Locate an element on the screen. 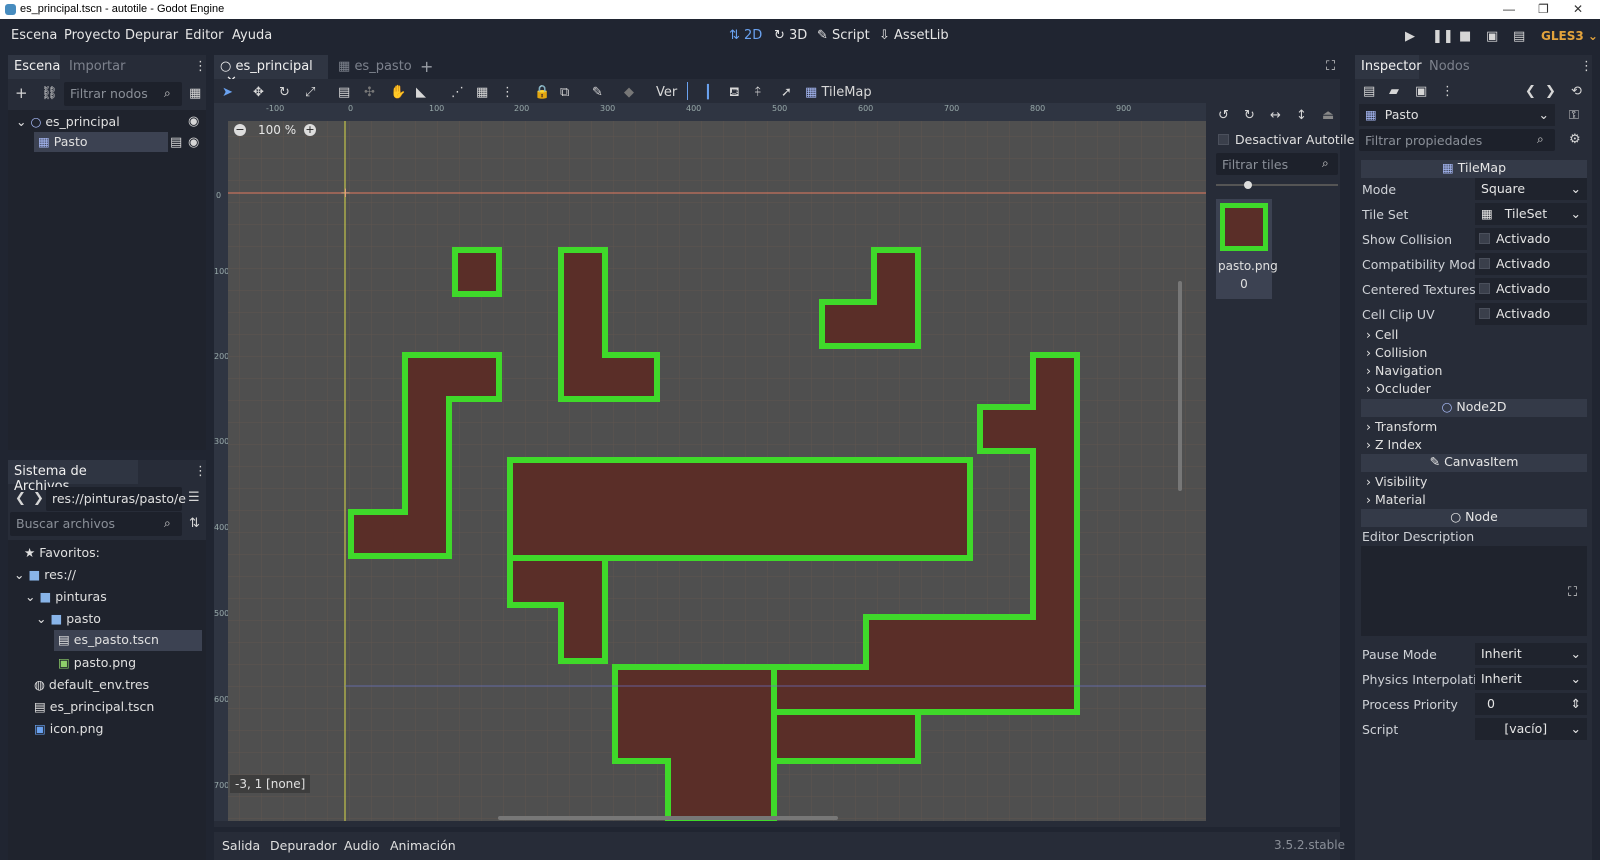 Image resolution: width=1600 pixels, height=860 pixels. lock-icon: 🔒 is located at coordinates (542, 92).